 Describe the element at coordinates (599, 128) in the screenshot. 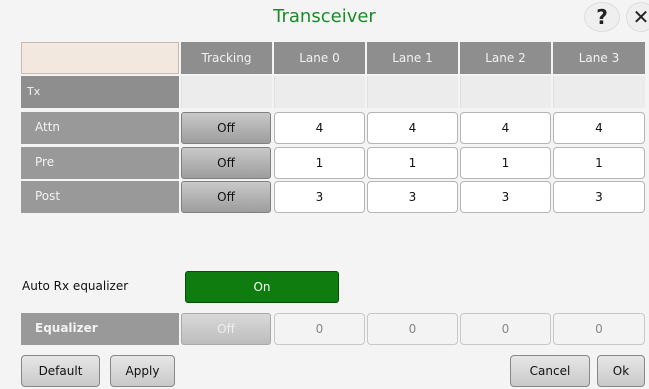

I see `attn-lane-3-field: 4` at that location.